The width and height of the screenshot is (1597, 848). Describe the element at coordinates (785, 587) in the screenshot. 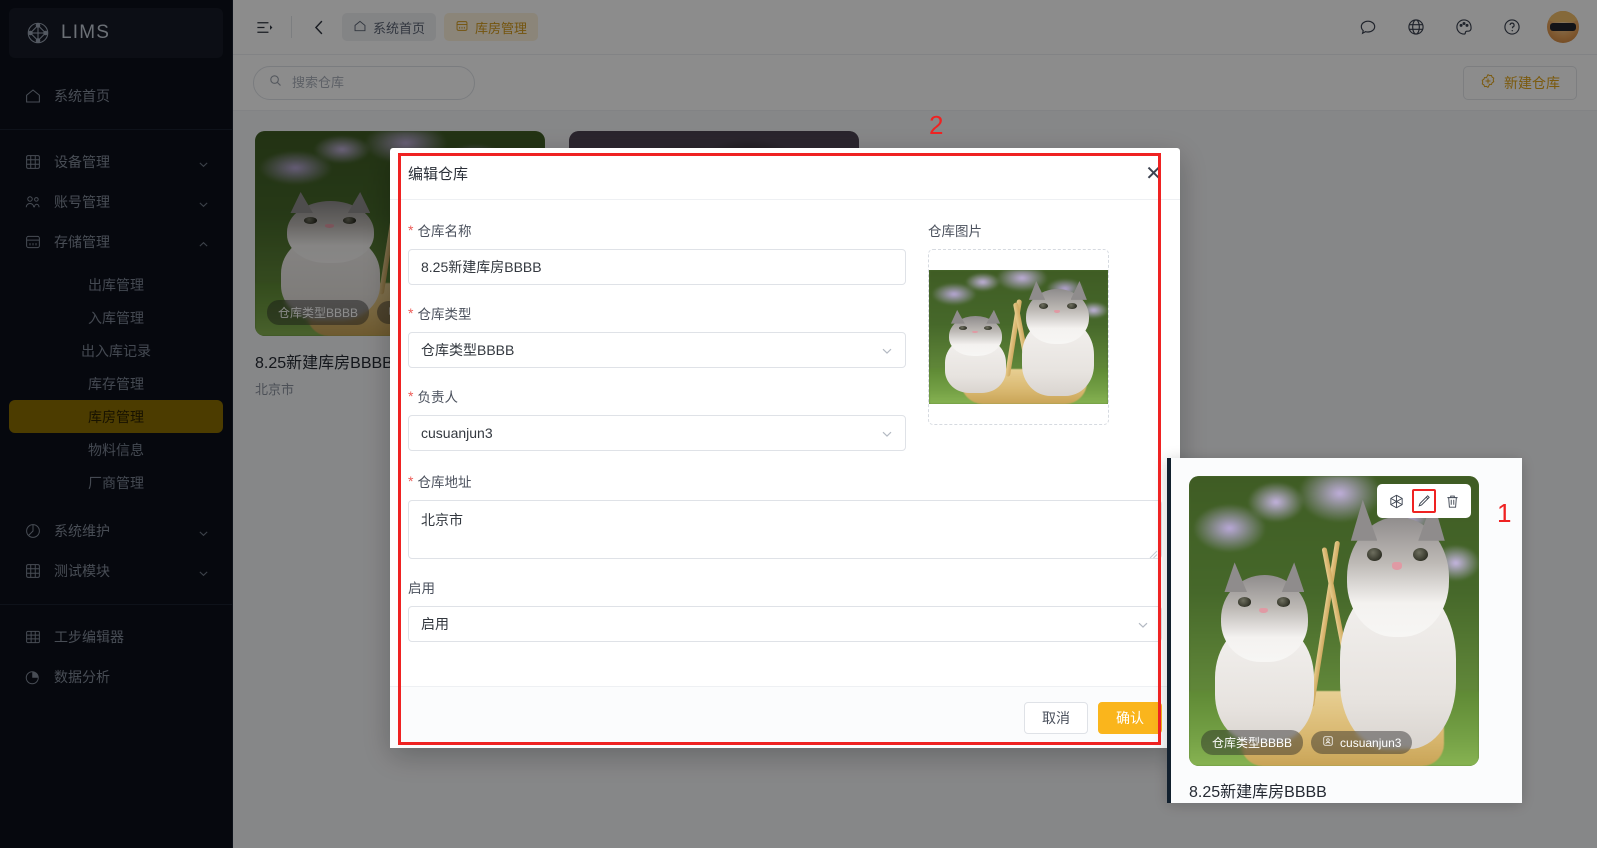

I see `enabled-label: 启用` at that location.